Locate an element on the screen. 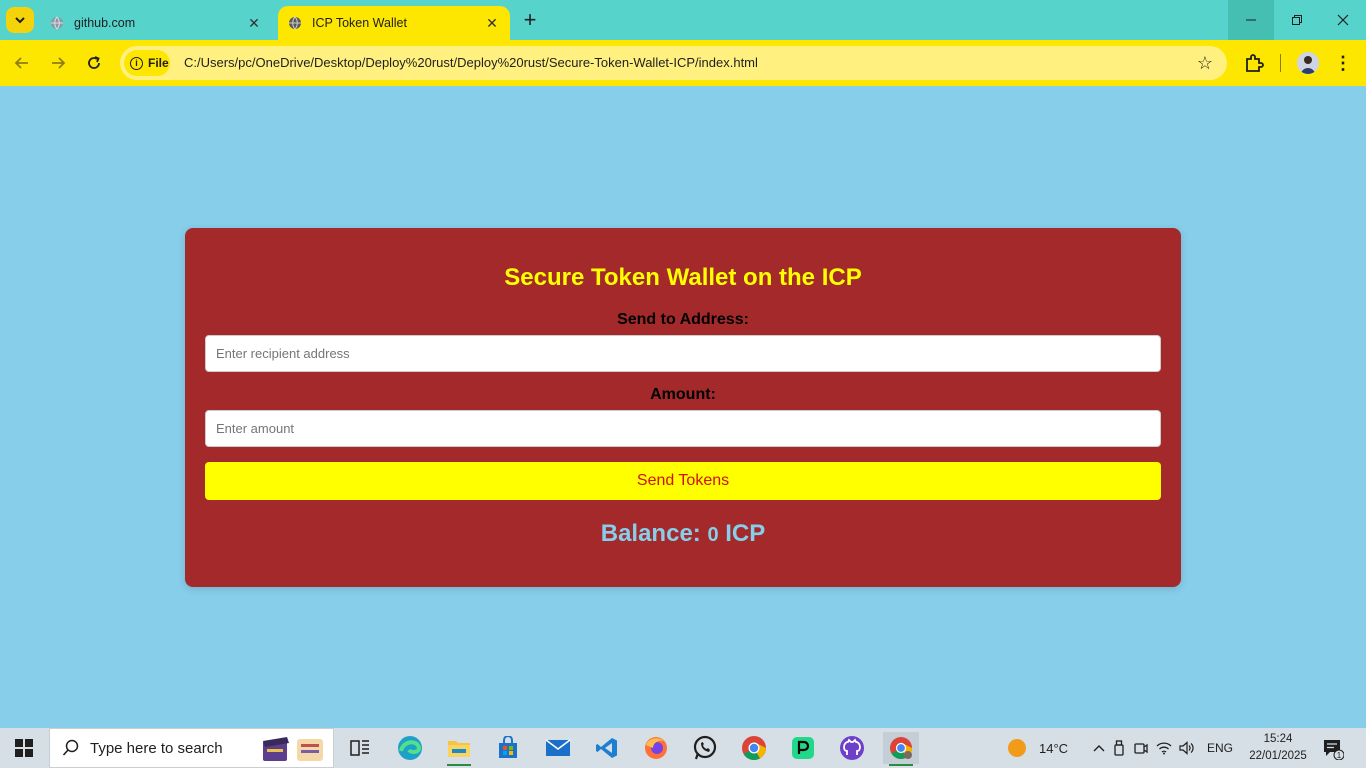  forward-button is located at coordinates (58, 63).